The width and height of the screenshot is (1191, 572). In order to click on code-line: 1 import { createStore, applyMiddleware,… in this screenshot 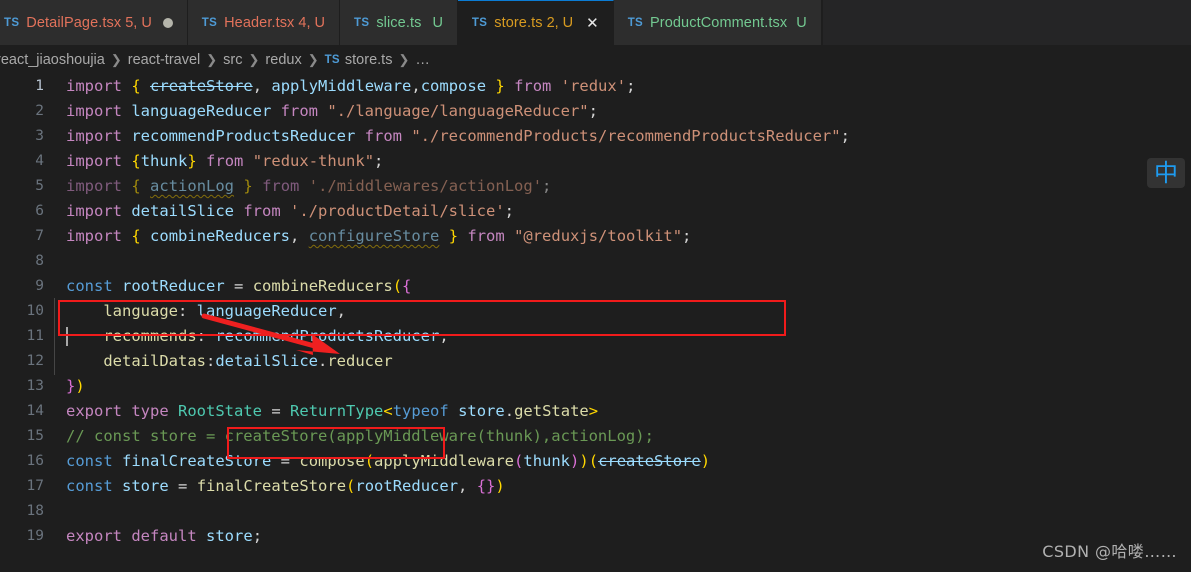, I will do `click(595, 86)`.